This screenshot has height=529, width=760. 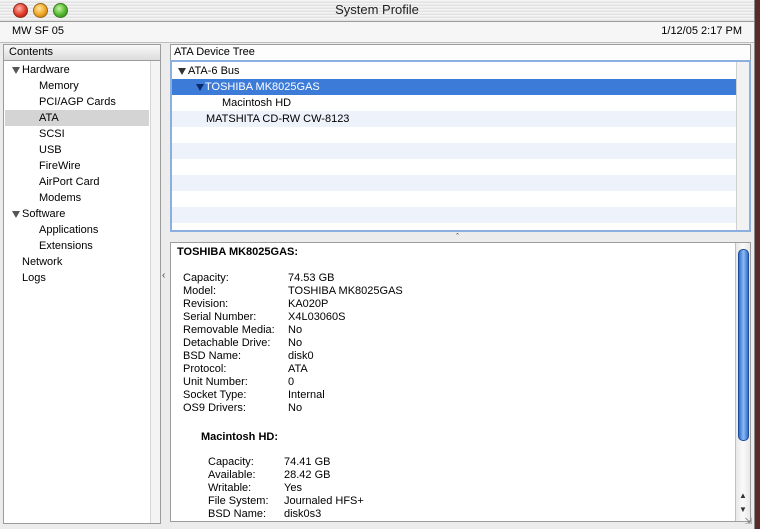 I want to click on detail-field: Protocol: ATA, so click(x=333, y=369).